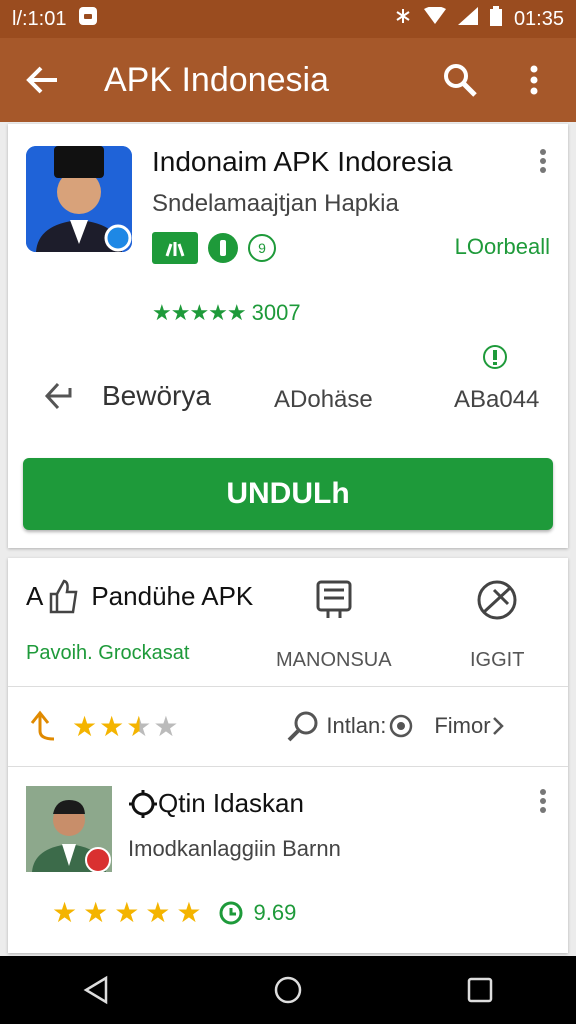  I want to click on wifi-icon, so click(434, 18).